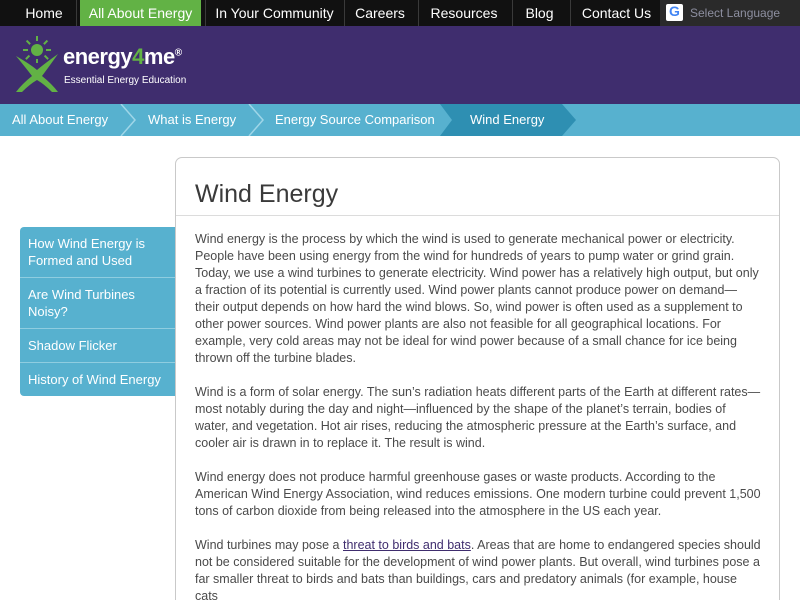 The height and width of the screenshot is (600, 800). Describe the element at coordinates (125, 80) in the screenshot. I see `logo-tagline: Essential Energy Education` at that location.